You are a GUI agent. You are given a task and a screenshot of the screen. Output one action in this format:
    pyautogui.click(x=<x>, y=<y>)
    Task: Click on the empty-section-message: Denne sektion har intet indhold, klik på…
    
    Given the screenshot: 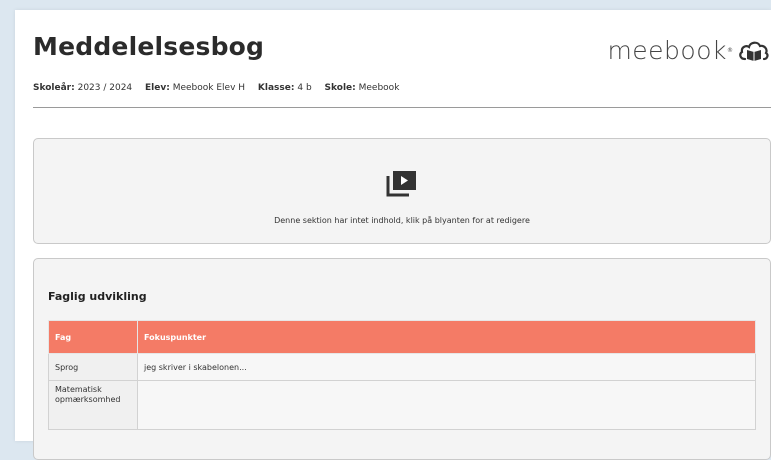 What is the action you would take?
    pyautogui.click(x=402, y=220)
    